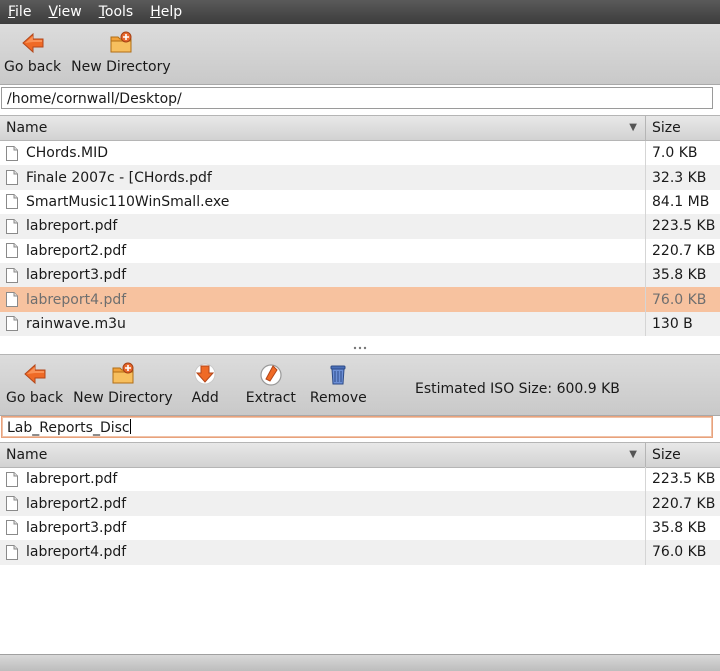  Describe the element at coordinates (683, 128) in the screenshot. I see `top-header-size: Size` at that location.